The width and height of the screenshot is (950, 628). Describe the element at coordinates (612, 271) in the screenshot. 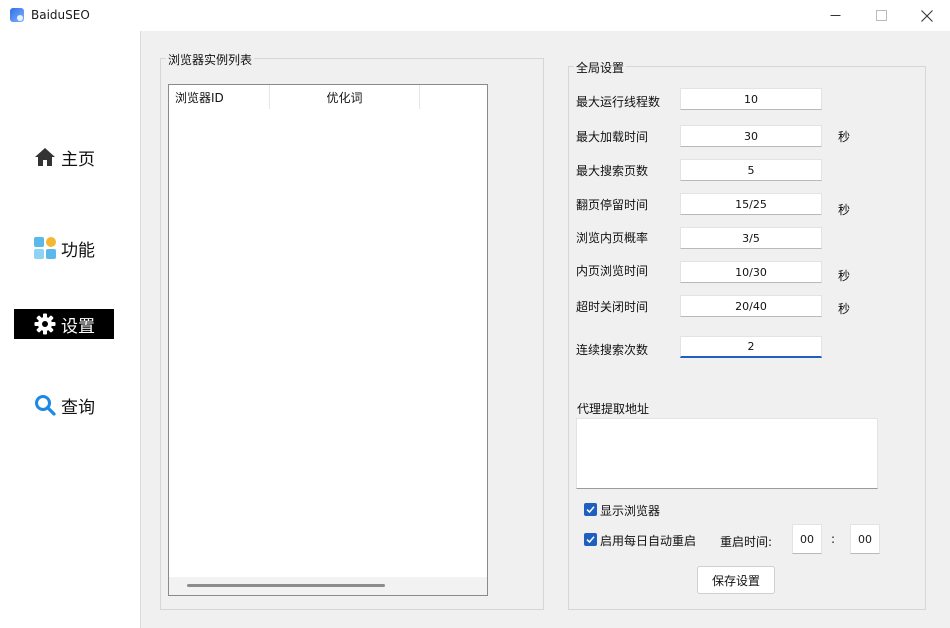

I see `inner-page-time-label: 内页浏览时间` at that location.